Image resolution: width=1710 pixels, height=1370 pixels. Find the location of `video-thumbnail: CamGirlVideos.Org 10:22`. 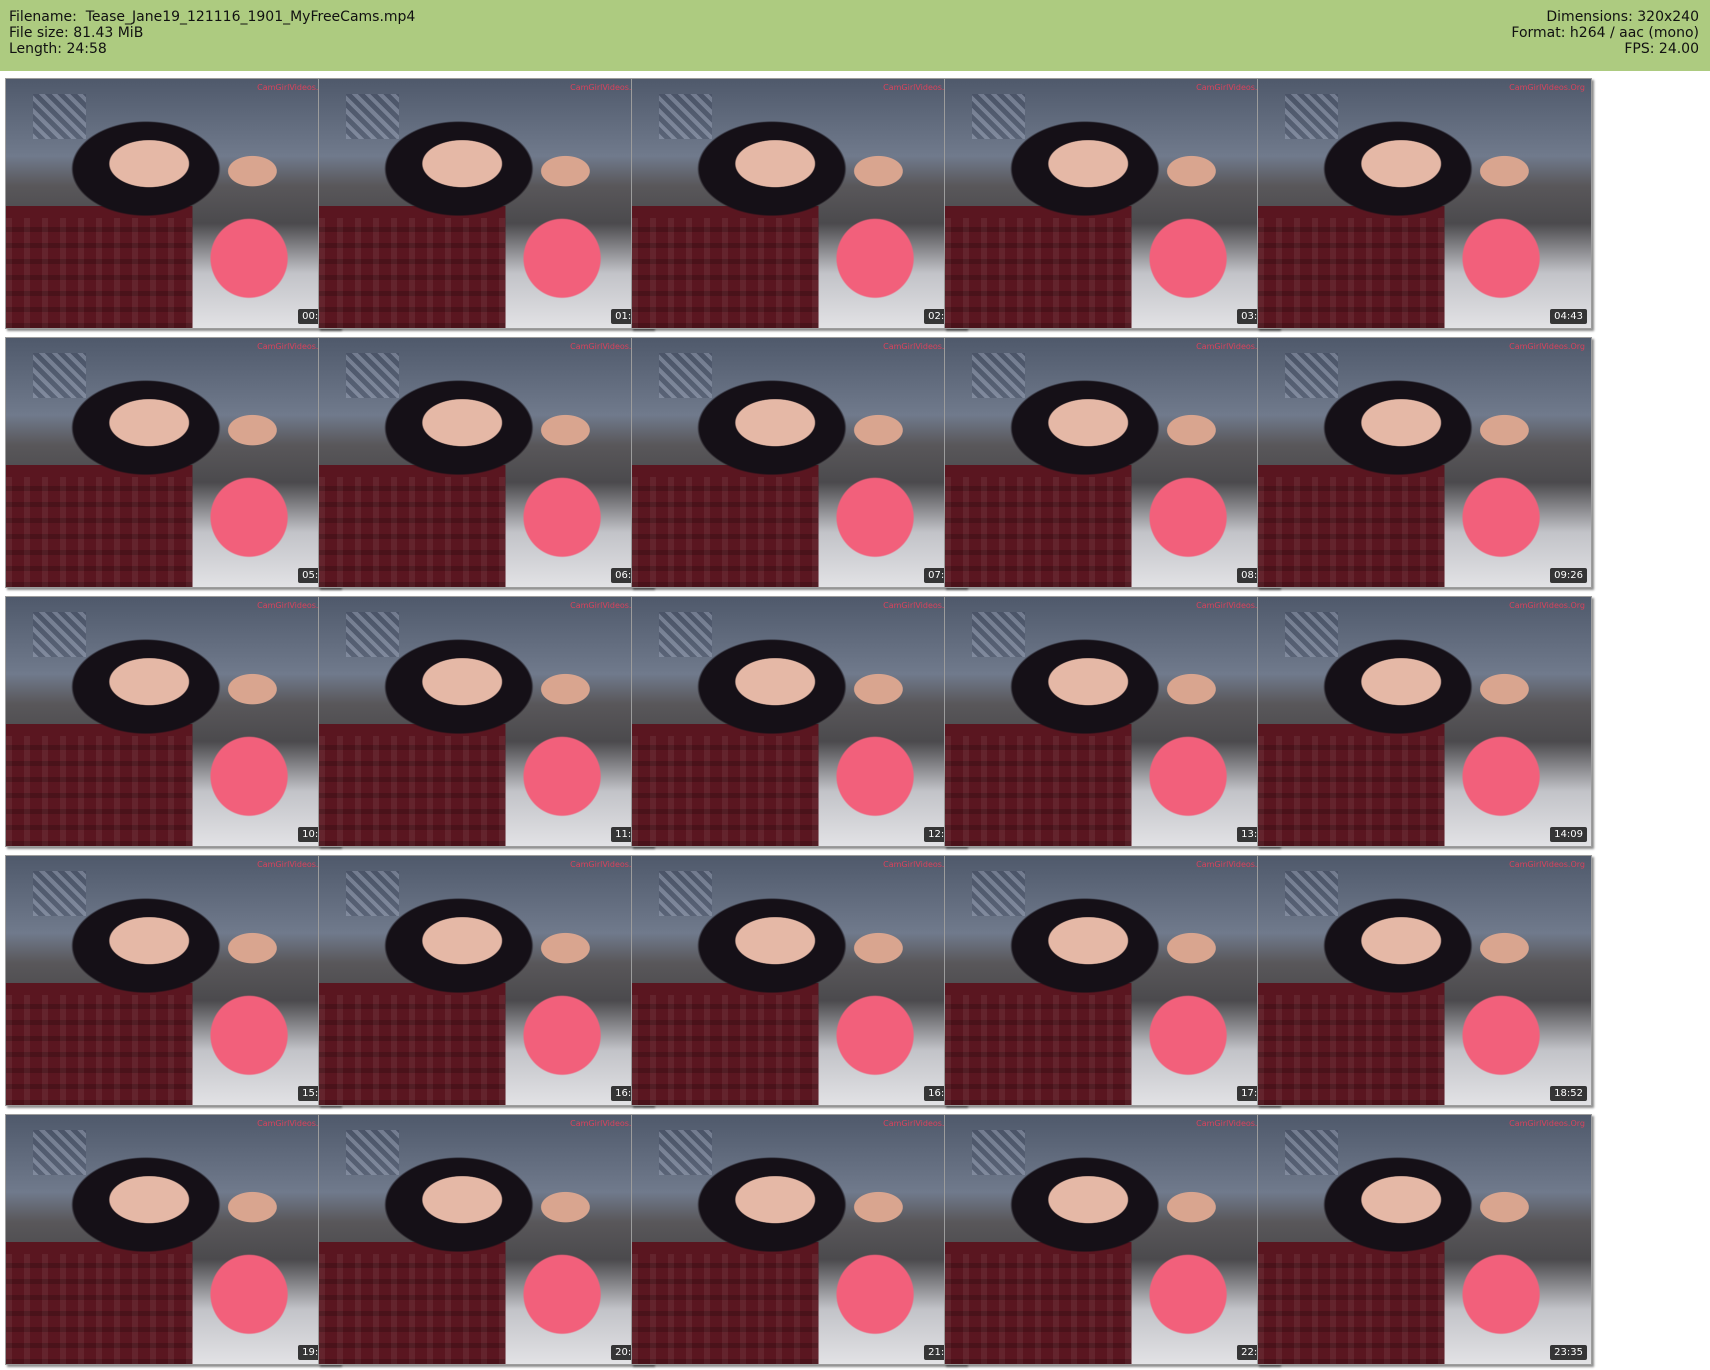

video-thumbnail: CamGirlVideos.Org 10:22 is located at coordinates (172, 721).